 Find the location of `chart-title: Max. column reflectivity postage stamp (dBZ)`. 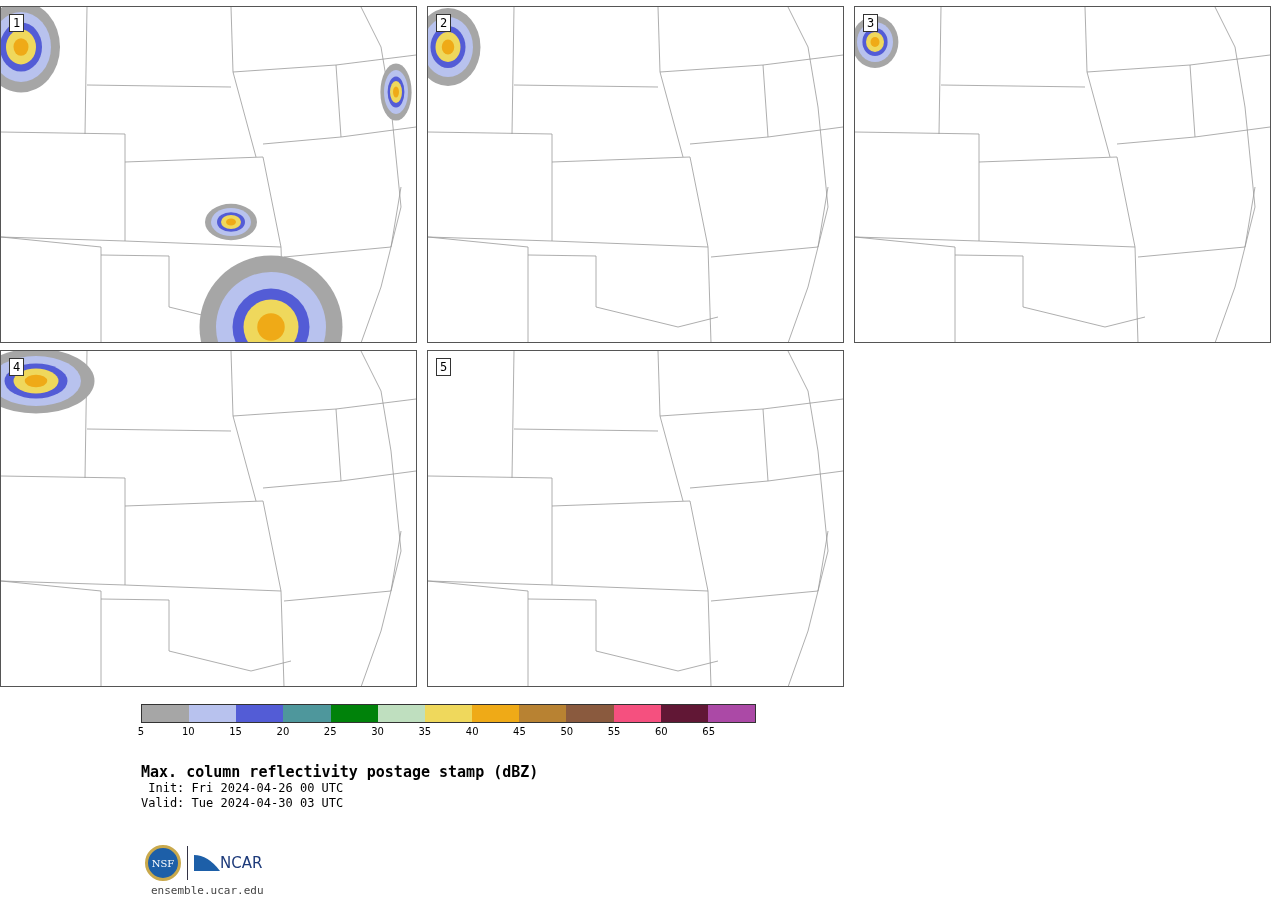

chart-title: Max. column reflectivity postage stamp (dBZ) is located at coordinates (340, 772).